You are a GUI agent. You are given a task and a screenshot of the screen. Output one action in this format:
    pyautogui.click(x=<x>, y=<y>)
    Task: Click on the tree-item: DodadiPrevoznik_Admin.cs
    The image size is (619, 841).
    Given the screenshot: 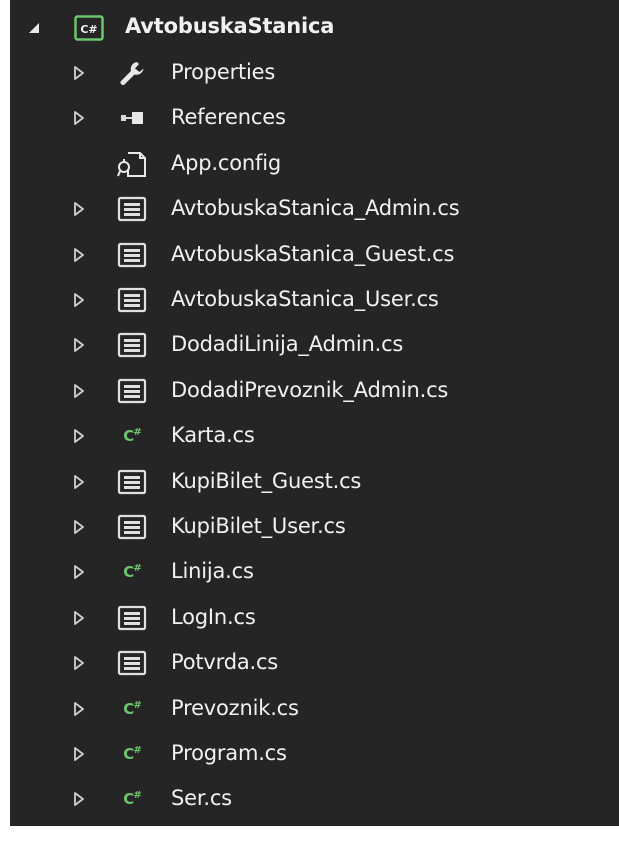 What is the action you would take?
    pyautogui.click(x=314, y=391)
    